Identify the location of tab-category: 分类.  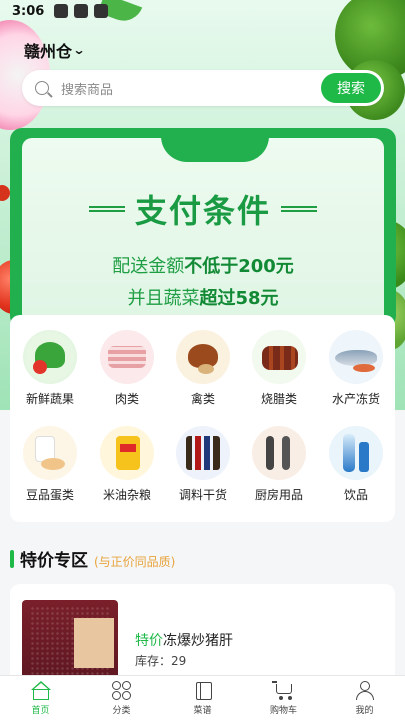
(121, 698).